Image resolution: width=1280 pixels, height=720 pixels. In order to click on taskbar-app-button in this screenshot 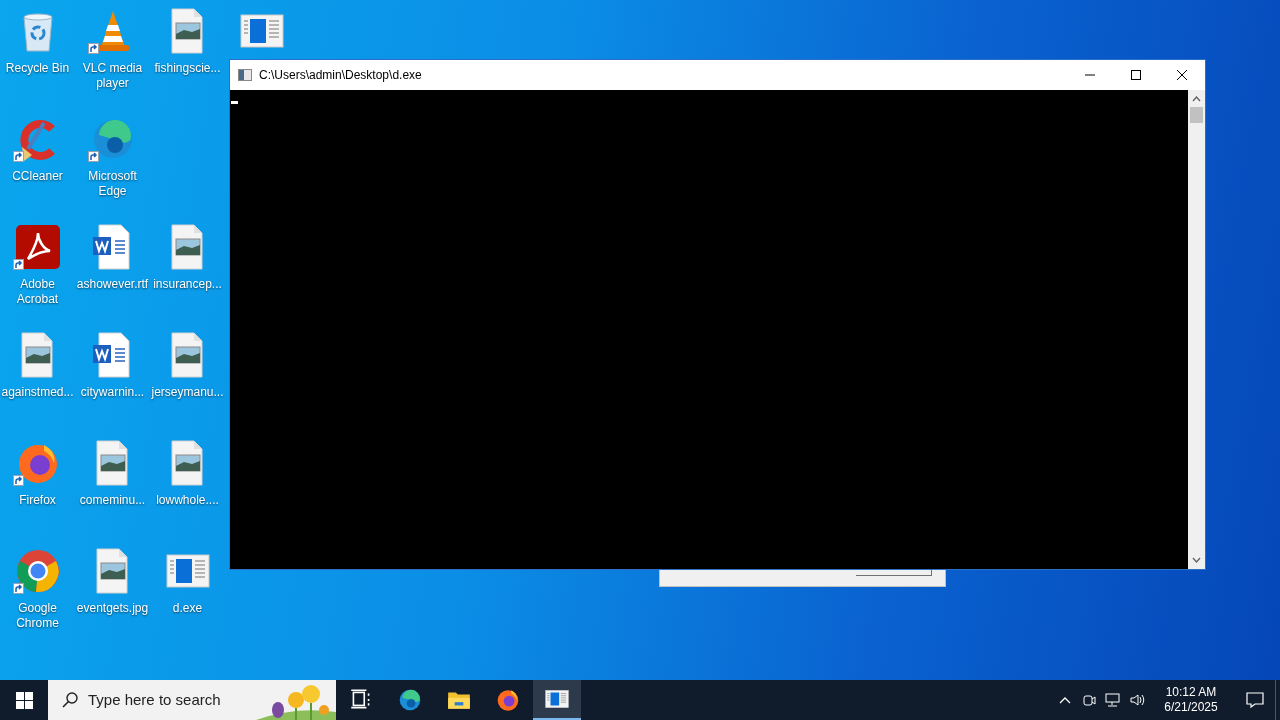, I will do `click(557, 700)`.